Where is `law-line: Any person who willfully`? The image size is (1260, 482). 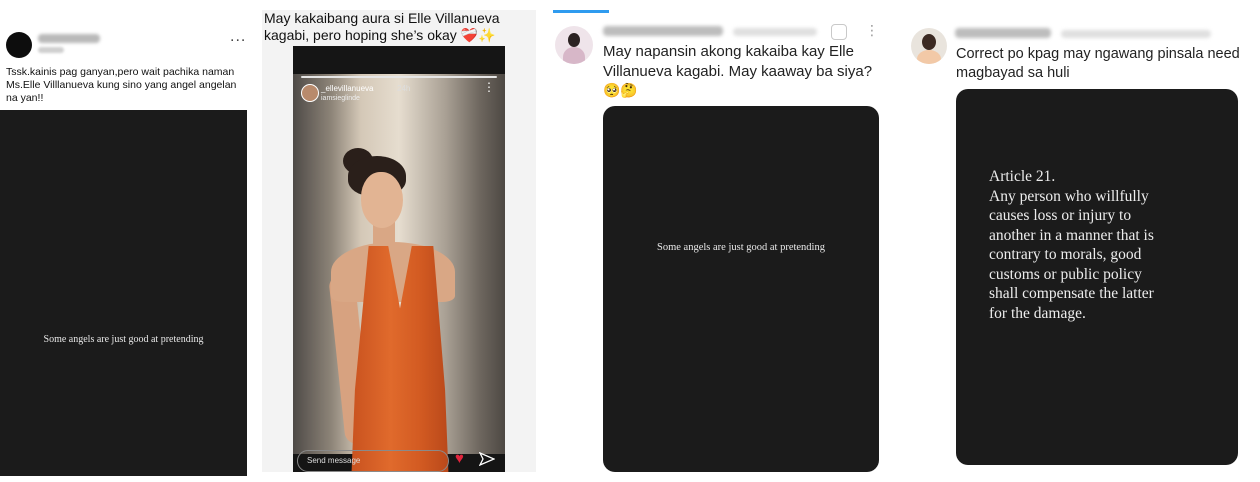 law-line: Any person who willfully is located at coordinates (1069, 196).